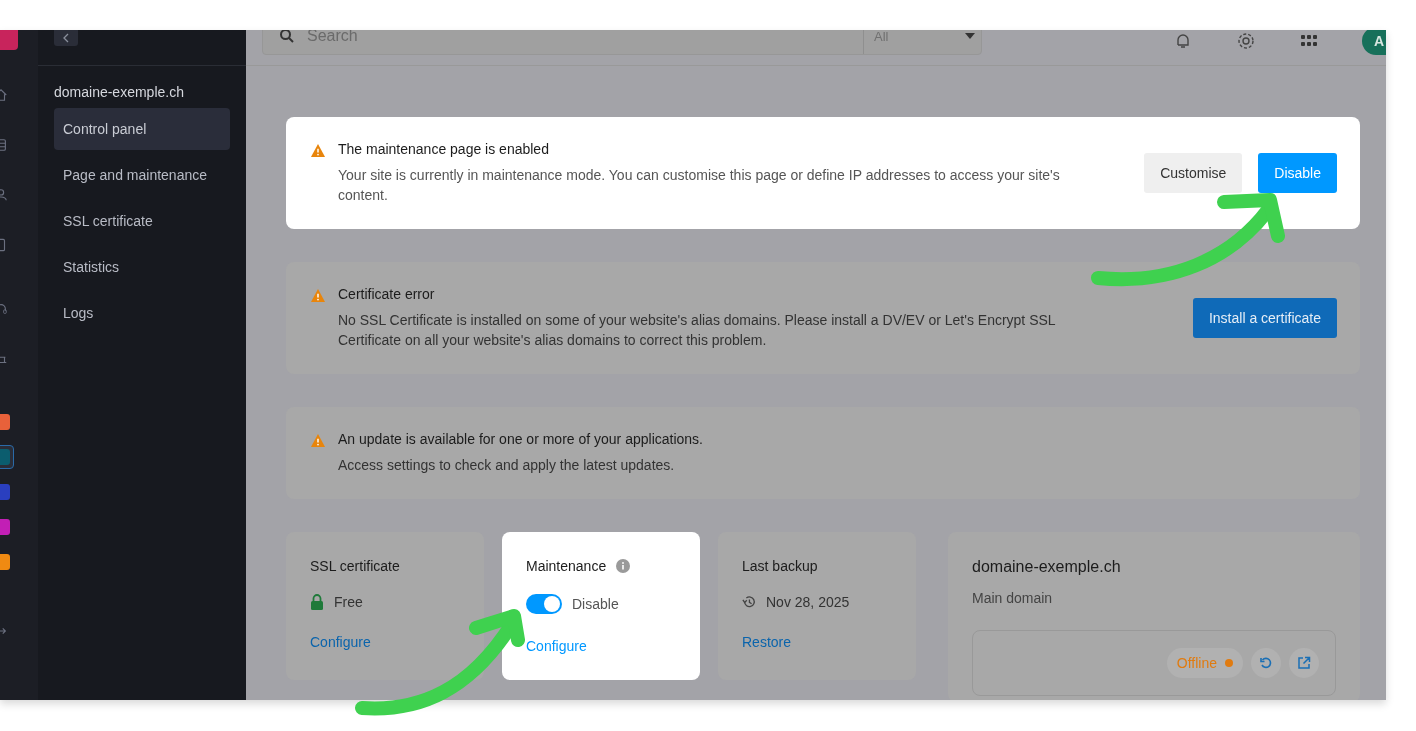  I want to click on refresh-button, so click(1266, 663).